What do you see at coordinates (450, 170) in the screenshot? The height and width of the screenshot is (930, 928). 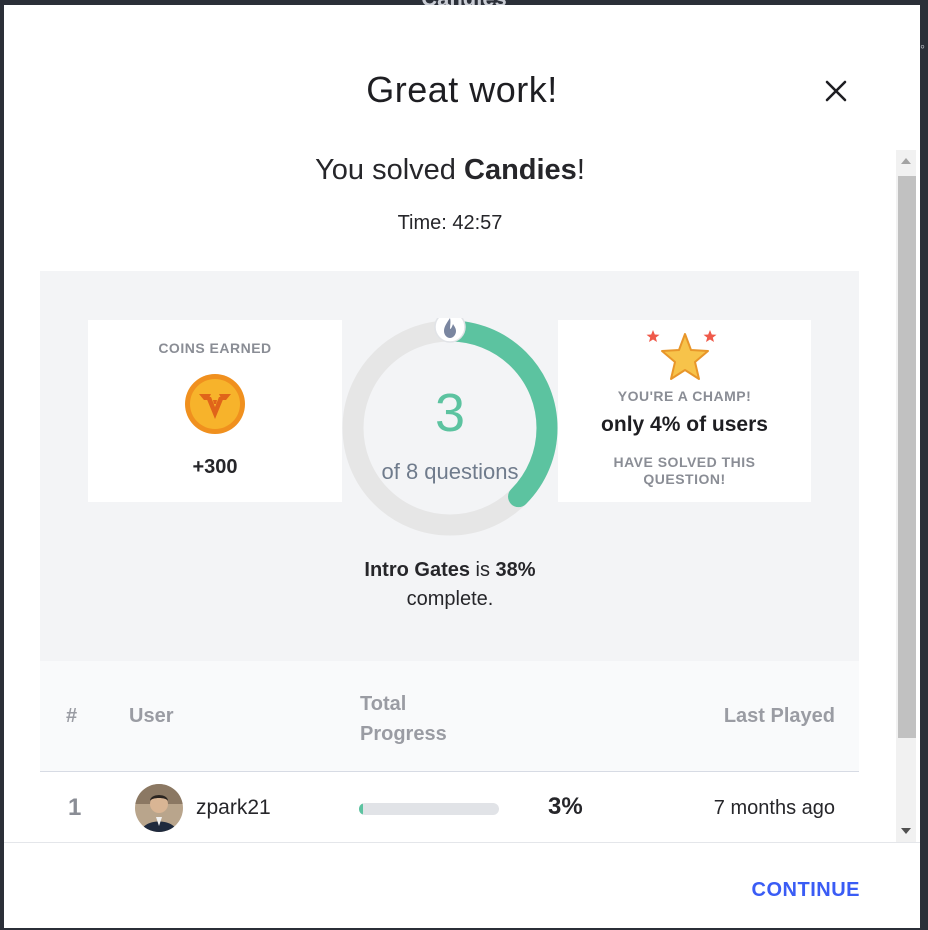 I see `solved-message: You solved Candies!` at bounding box center [450, 170].